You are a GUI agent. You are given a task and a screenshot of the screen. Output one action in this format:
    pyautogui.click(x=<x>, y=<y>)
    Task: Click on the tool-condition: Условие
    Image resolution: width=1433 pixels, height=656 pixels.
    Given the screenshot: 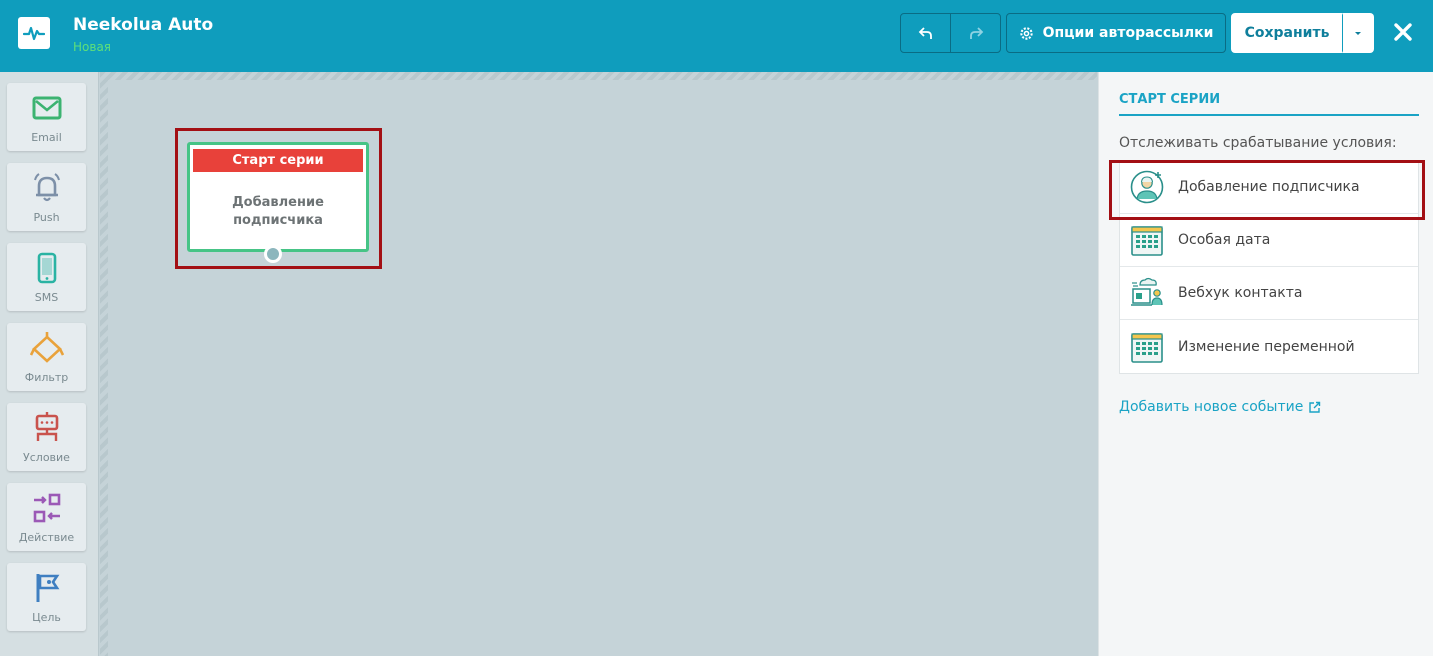 What is the action you would take?
    pyautogui.click(x=46, y=437)
    